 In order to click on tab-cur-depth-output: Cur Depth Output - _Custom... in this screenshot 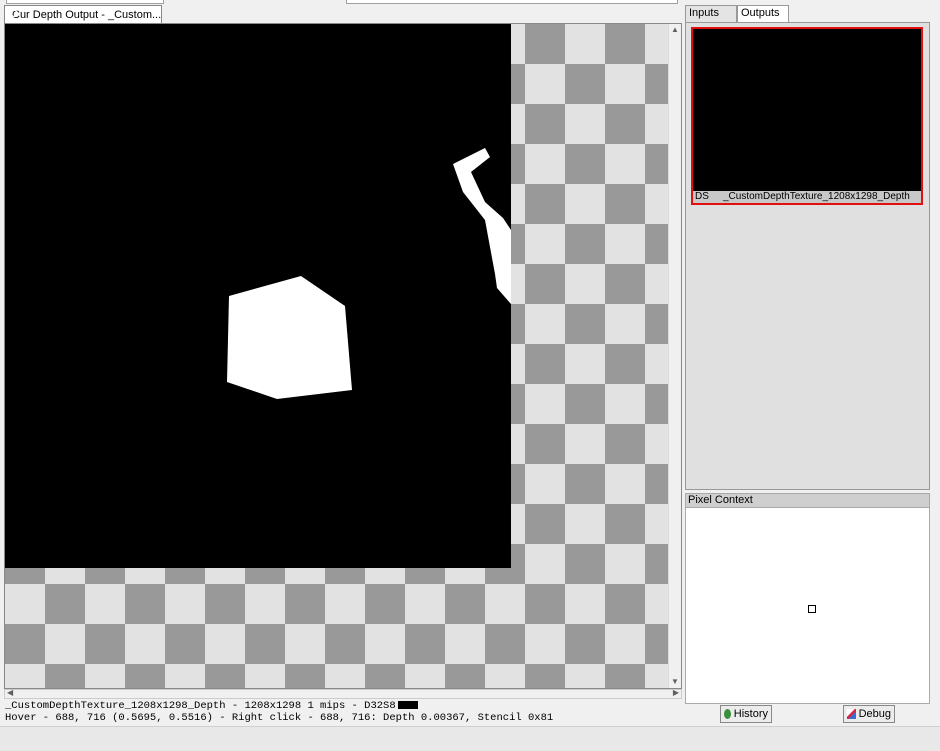, I will do `click(83, 14)`.